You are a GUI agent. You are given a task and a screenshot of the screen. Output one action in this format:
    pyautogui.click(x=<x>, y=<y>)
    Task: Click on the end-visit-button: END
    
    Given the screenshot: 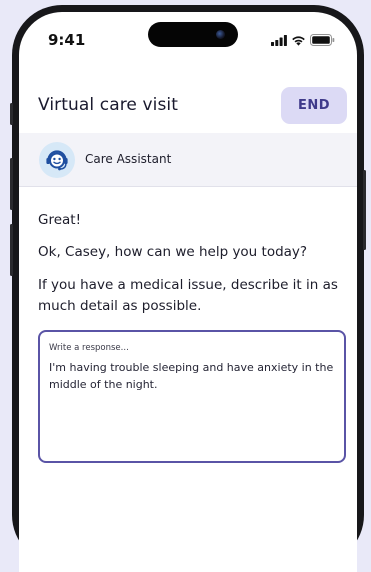 What is the action you would take?
    pyautogui.click(x=314, y=105)
    